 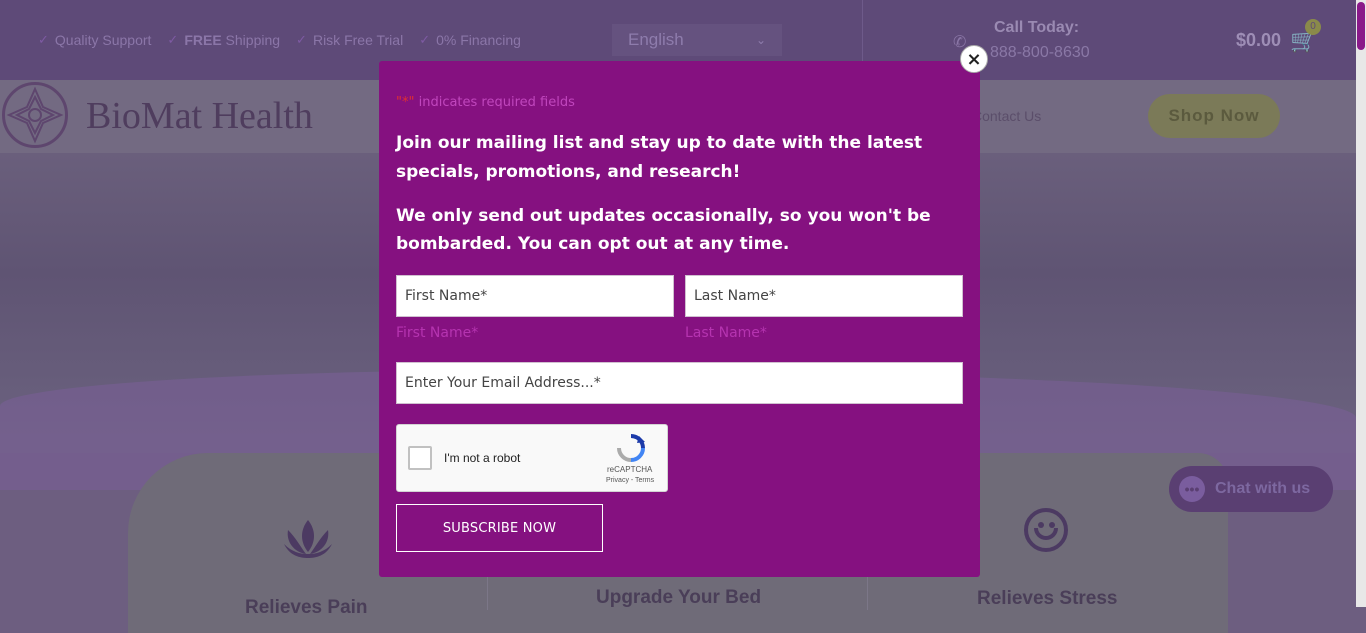 I want to click on phone-number: 888-800-8630, so click(x=1040, y=53).